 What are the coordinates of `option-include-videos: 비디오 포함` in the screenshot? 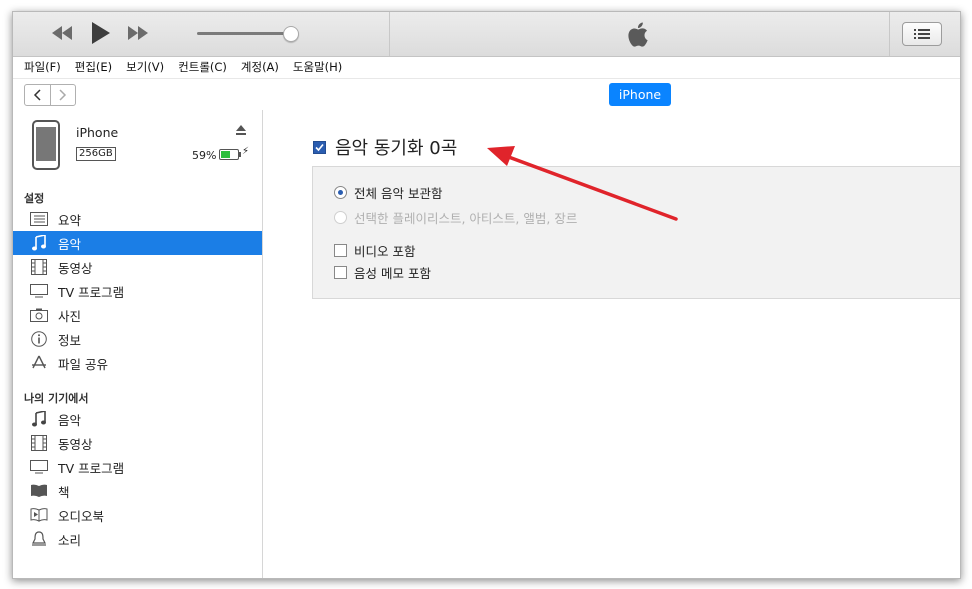 It's located at (374, 250).